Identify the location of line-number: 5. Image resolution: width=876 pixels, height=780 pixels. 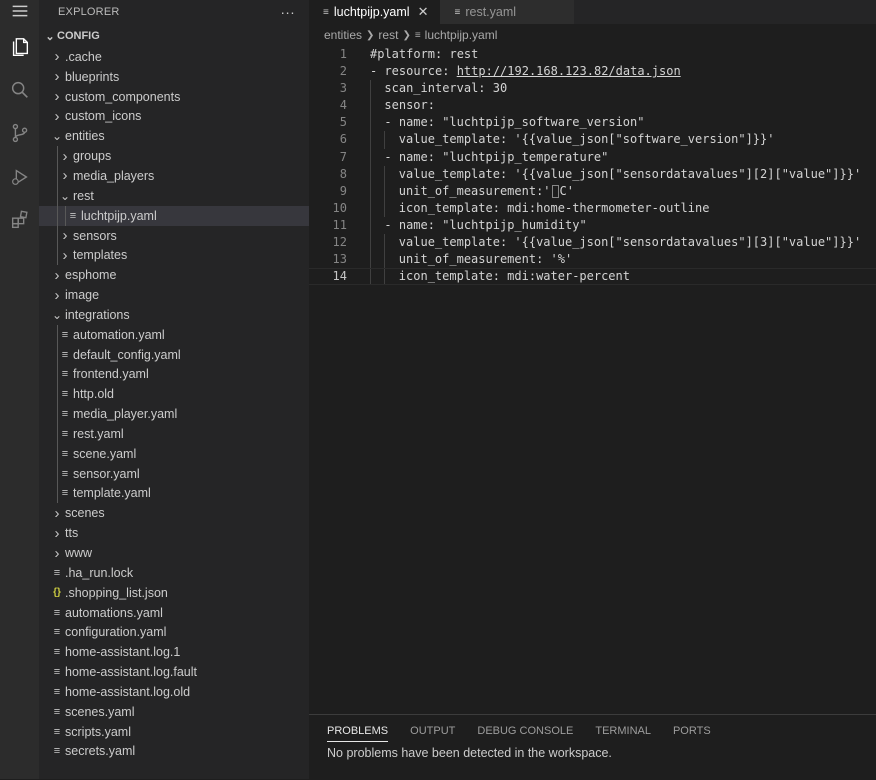
(343, 122).